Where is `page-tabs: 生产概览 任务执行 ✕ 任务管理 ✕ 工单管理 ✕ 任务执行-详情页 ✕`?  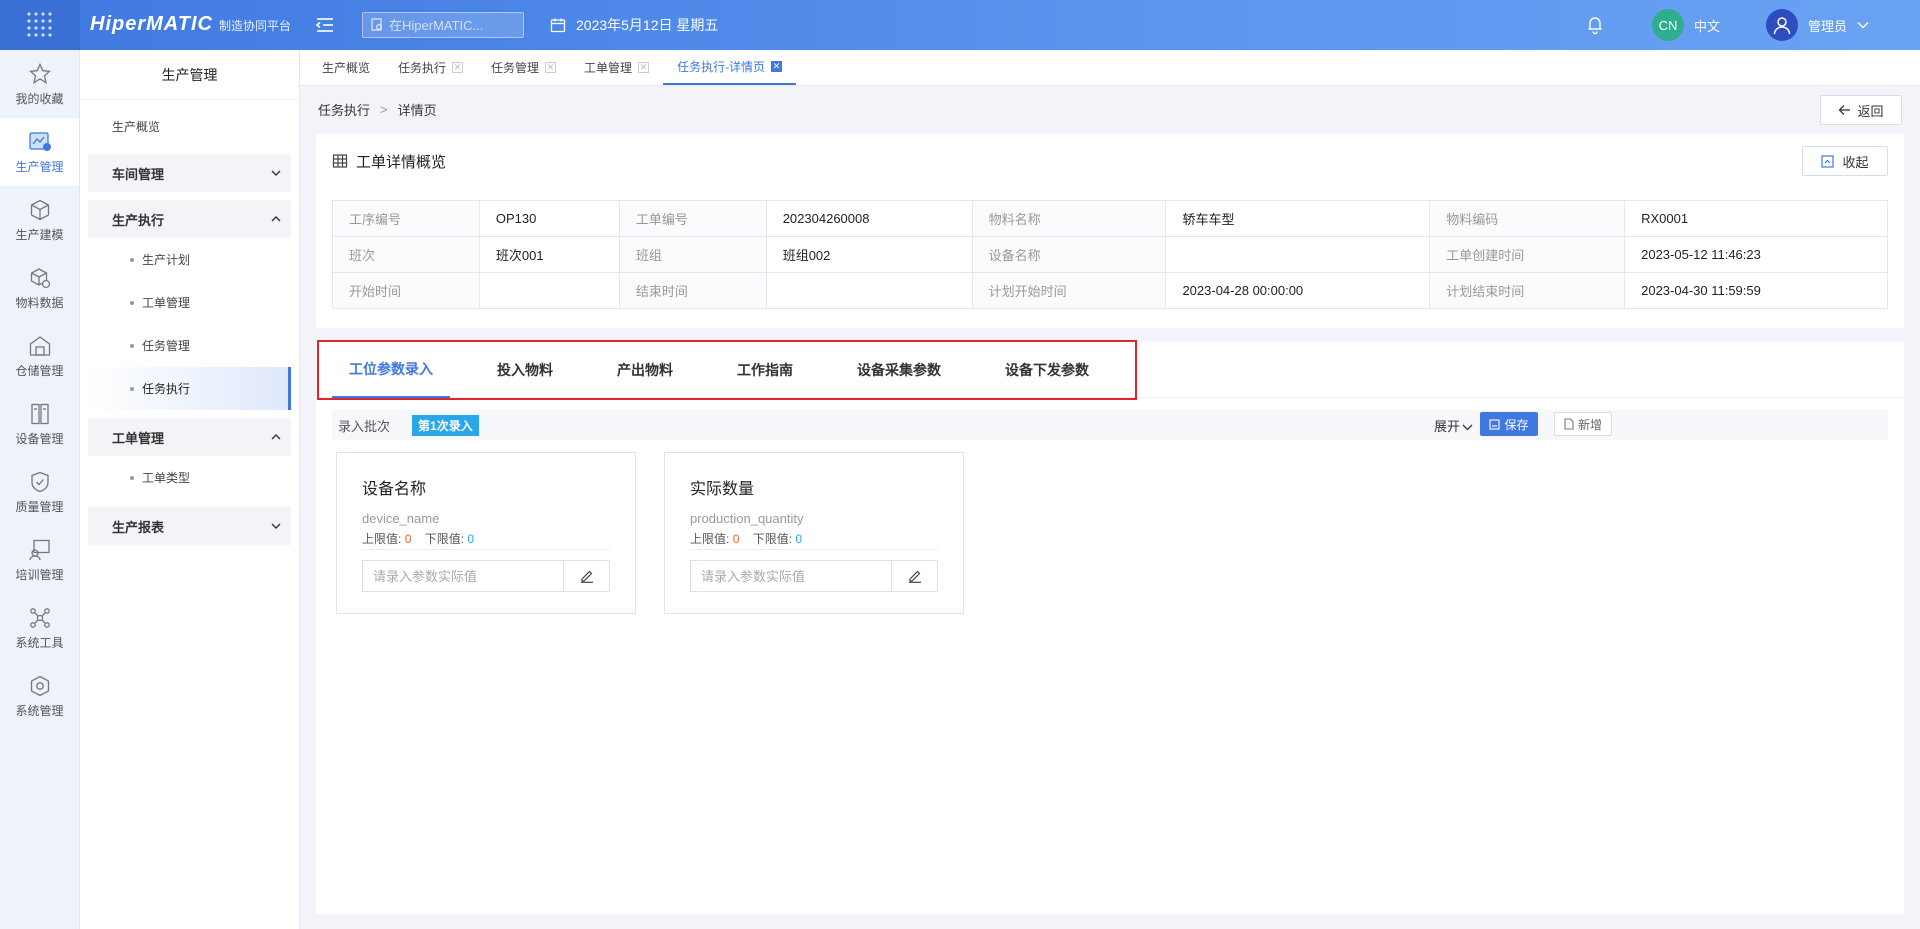 page-tabs: 生产概览 任务执行 ✕ 任务管理 ✕ 工单管理 ✕ 任务执行-详情页 ✕ is located at coordinates (1110, 68).